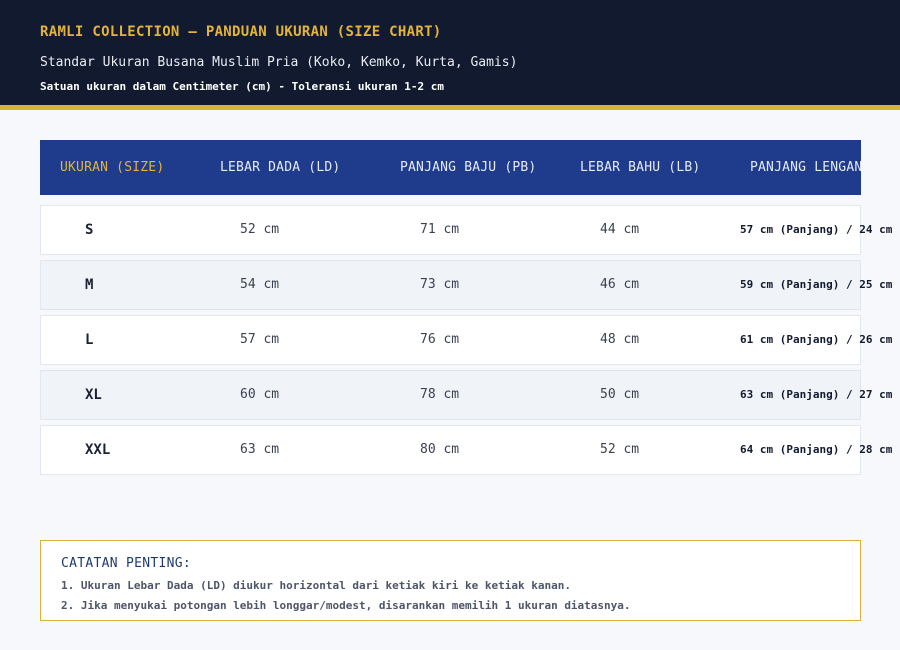 This screenshot has width=900, height=650. Describe the element at coordinates (468, 167) in the screenshot. I see `column-header-pb: PANJANG BAJU (PB)` at that location.